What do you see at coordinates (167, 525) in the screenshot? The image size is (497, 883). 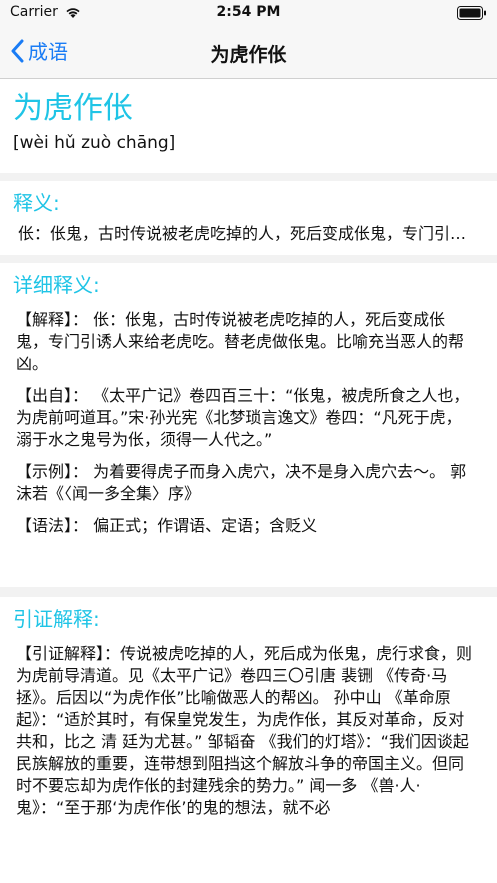 I see `detail-grammar: 【语法】： 偏正式；作谓语、定语；含贬义` at bounding box center [167, 525].